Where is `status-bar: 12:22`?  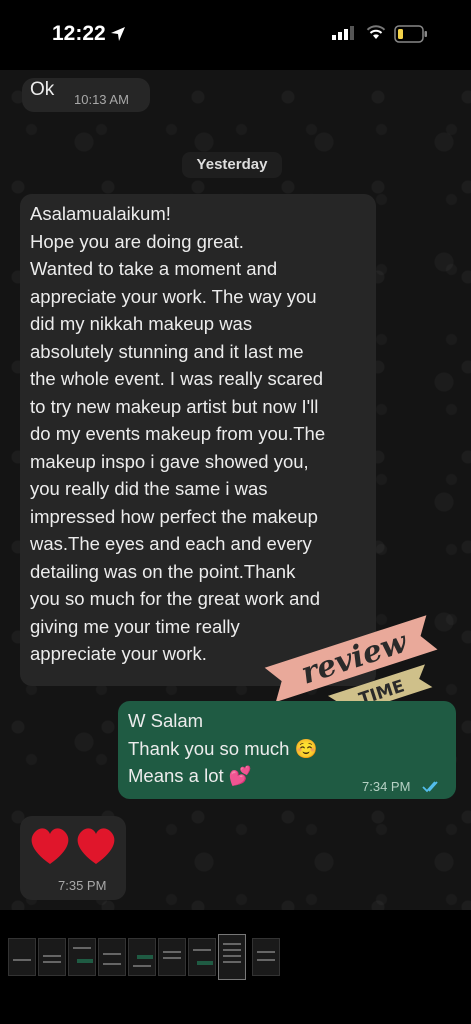
status-bar: 12:22 is located at coordinates (235, 35).